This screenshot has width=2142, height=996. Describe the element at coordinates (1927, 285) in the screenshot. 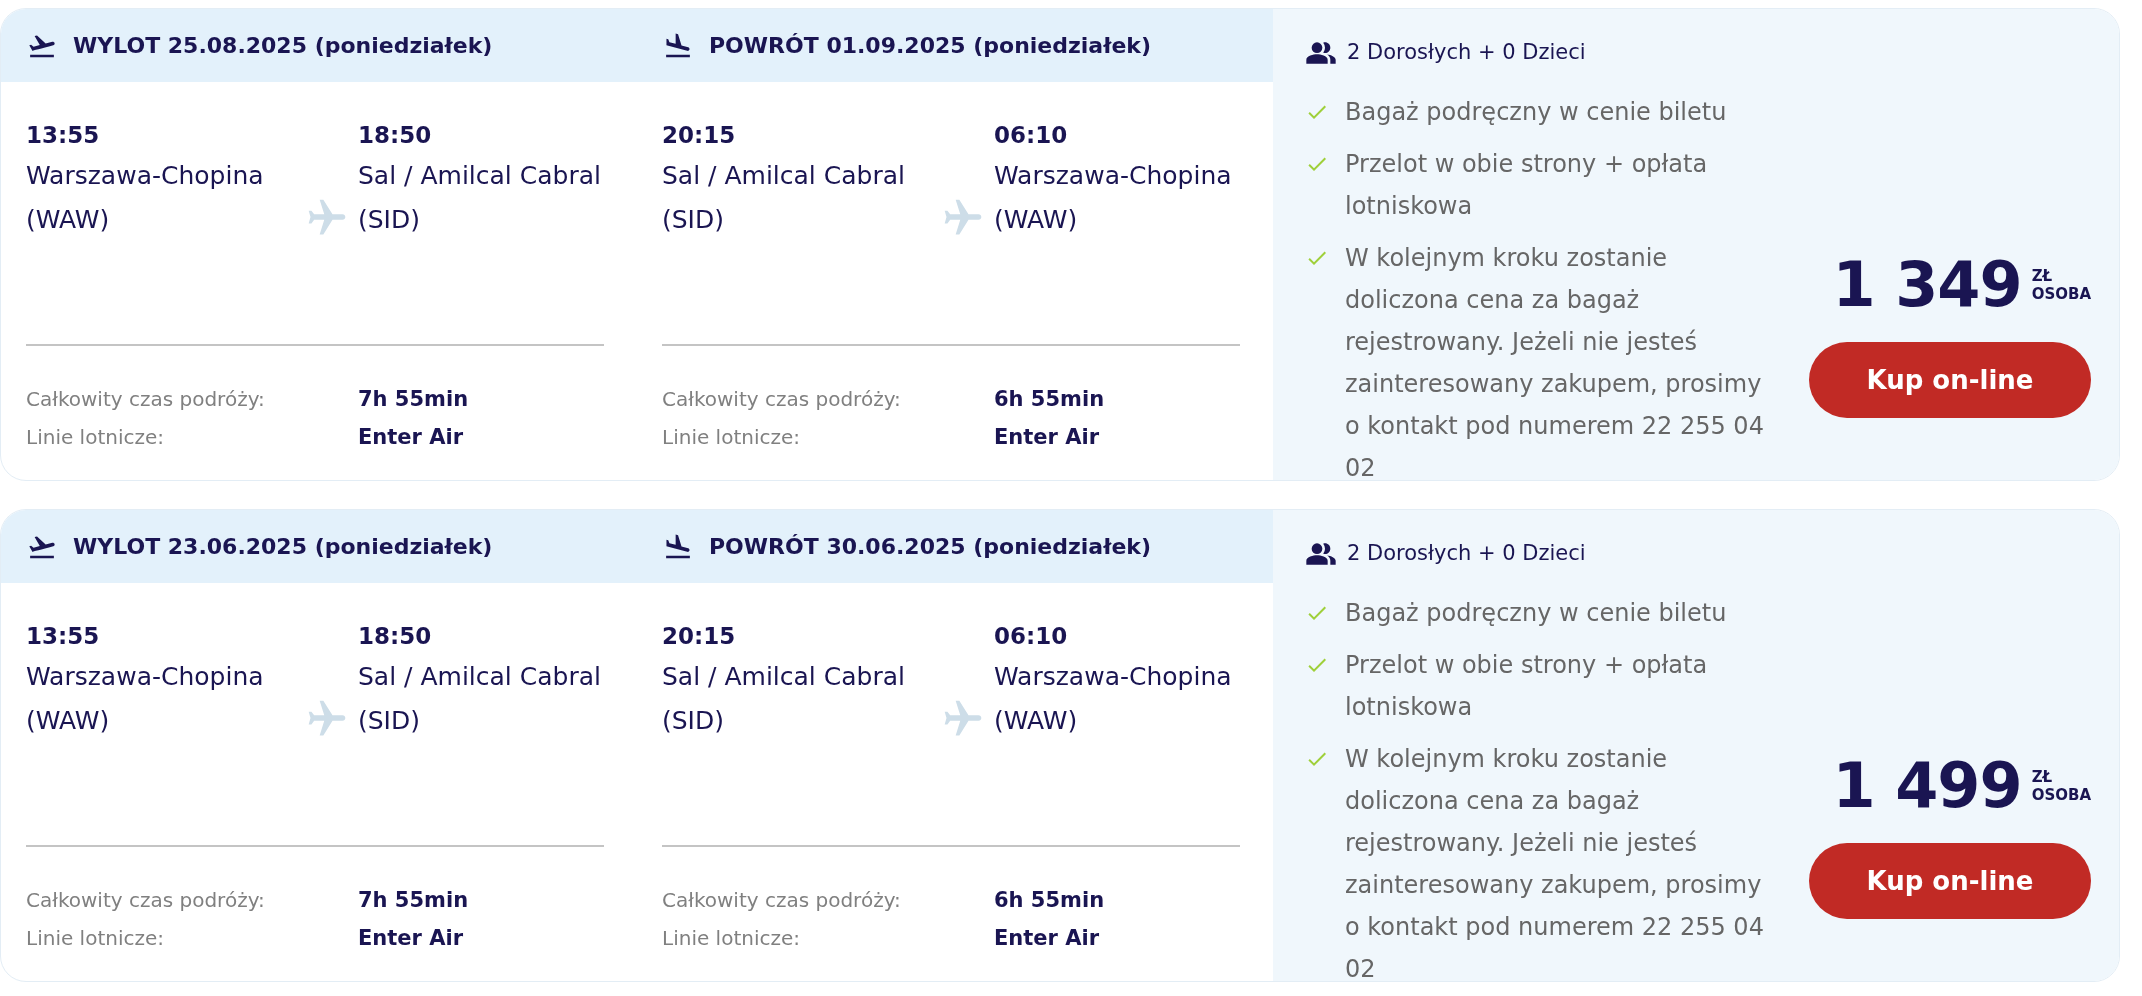

I see `price-amount: 1 349` at that location.